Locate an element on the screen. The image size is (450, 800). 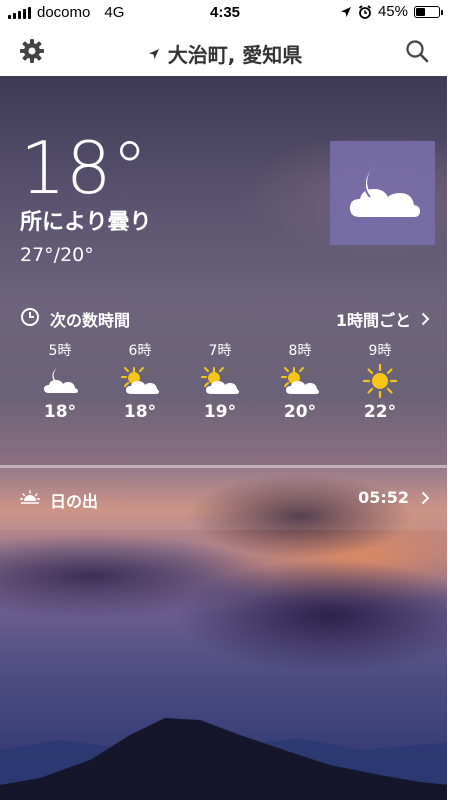
battery-fill is located at coordinates (420, 11).